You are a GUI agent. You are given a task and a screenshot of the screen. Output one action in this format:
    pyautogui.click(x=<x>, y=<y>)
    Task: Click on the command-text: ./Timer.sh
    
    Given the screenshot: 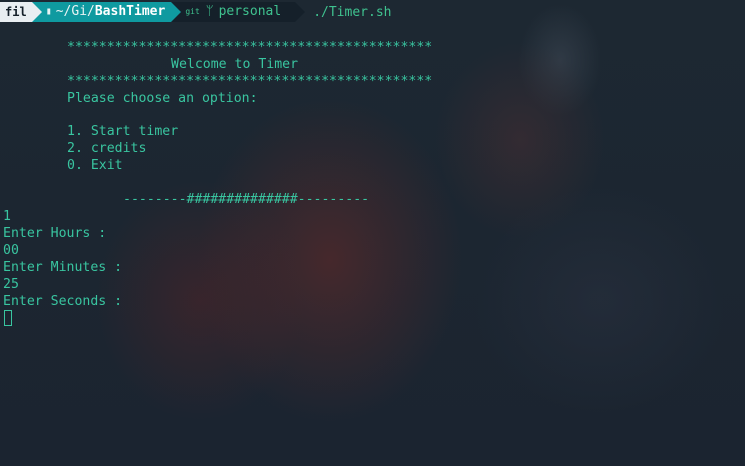 What is the action you would take?
    pyautogui.click(x=352, y=12)
    